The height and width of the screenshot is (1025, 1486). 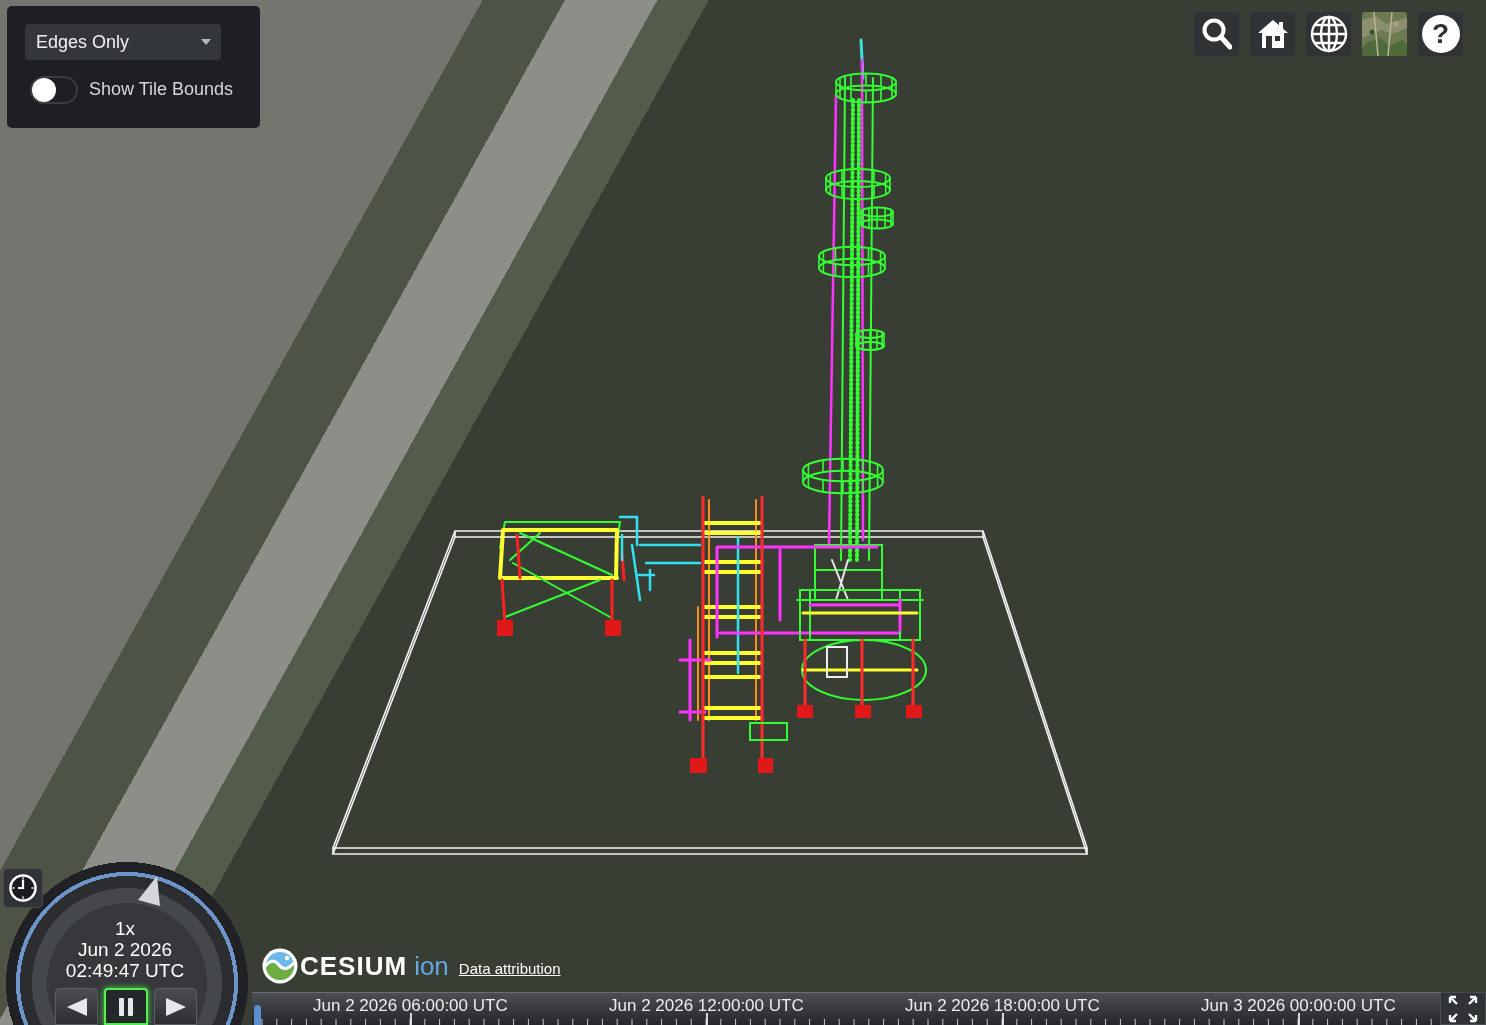 I want to click on reverse-play-icon, so click(x=76, y=1006).